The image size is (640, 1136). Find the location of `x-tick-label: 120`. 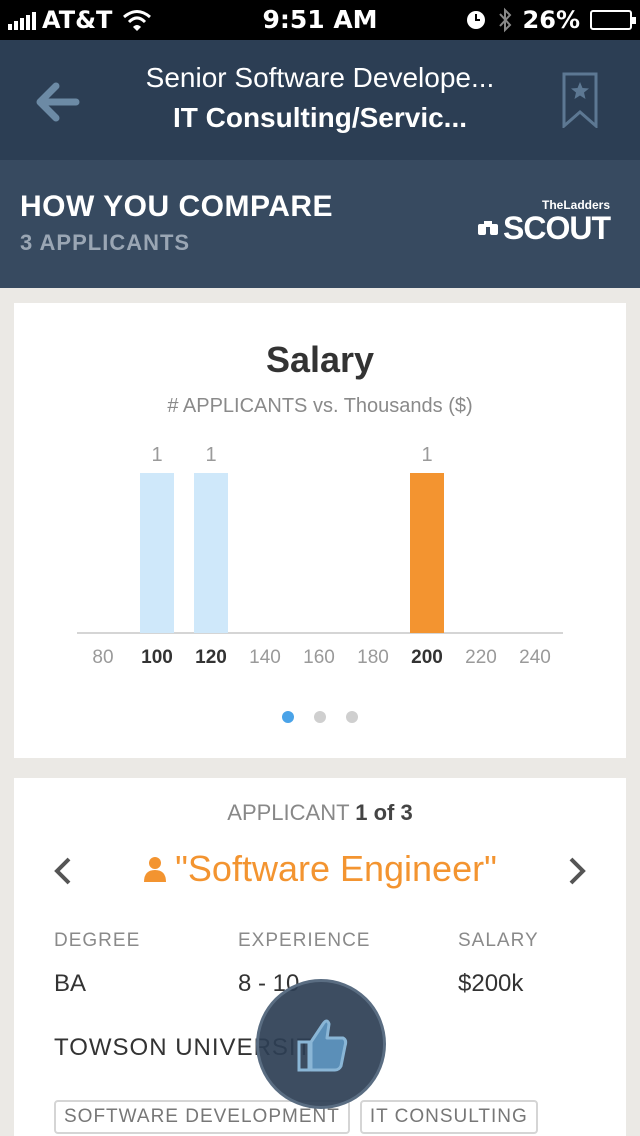

x-tick-label: 120 is located at coordinates (211, 657).